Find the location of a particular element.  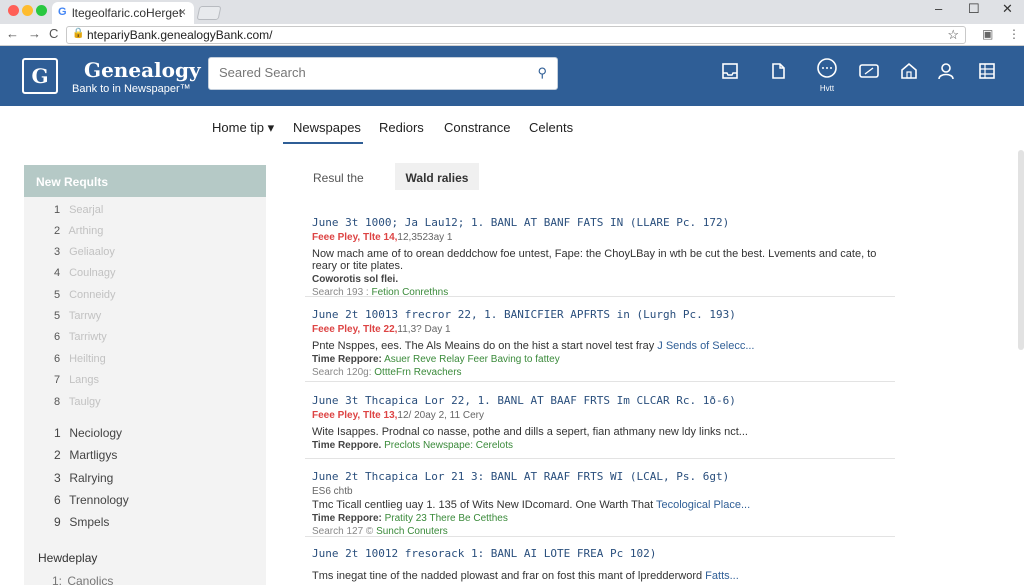

result-date: ES6 chtb is located at coordinates (332, 491).